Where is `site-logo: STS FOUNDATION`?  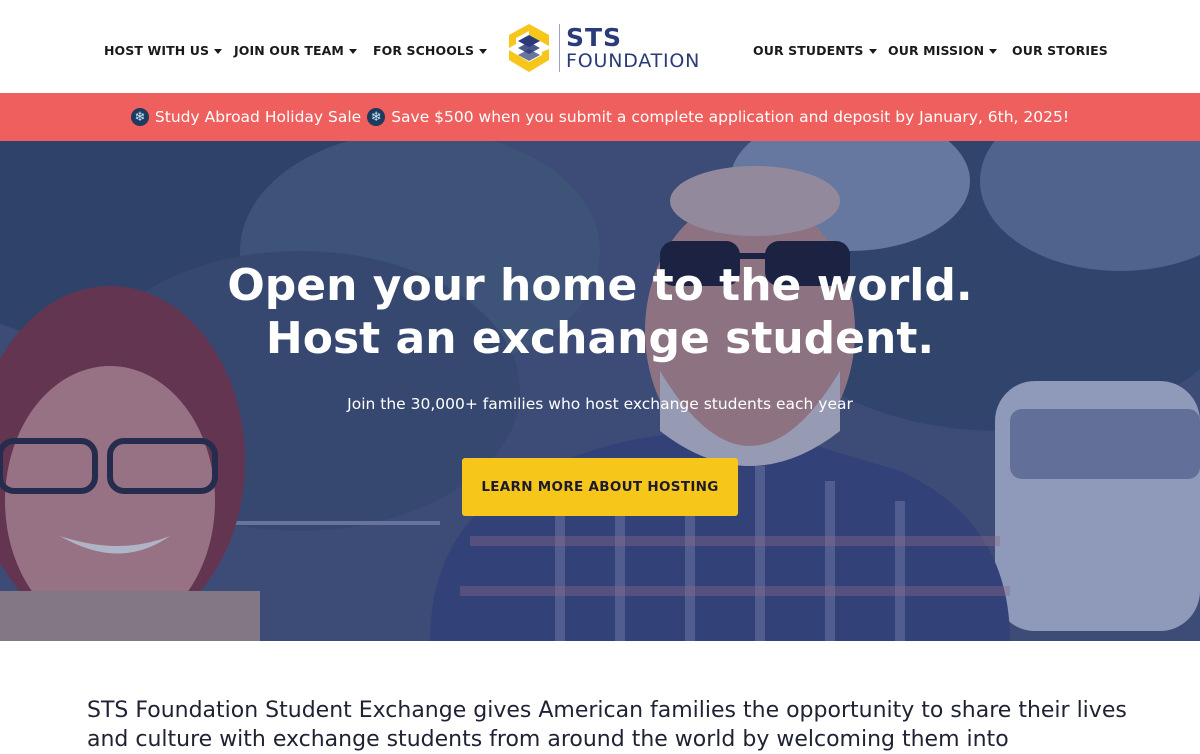
site-logo: STS FOUNDATION is located at coordinates (602, 48).